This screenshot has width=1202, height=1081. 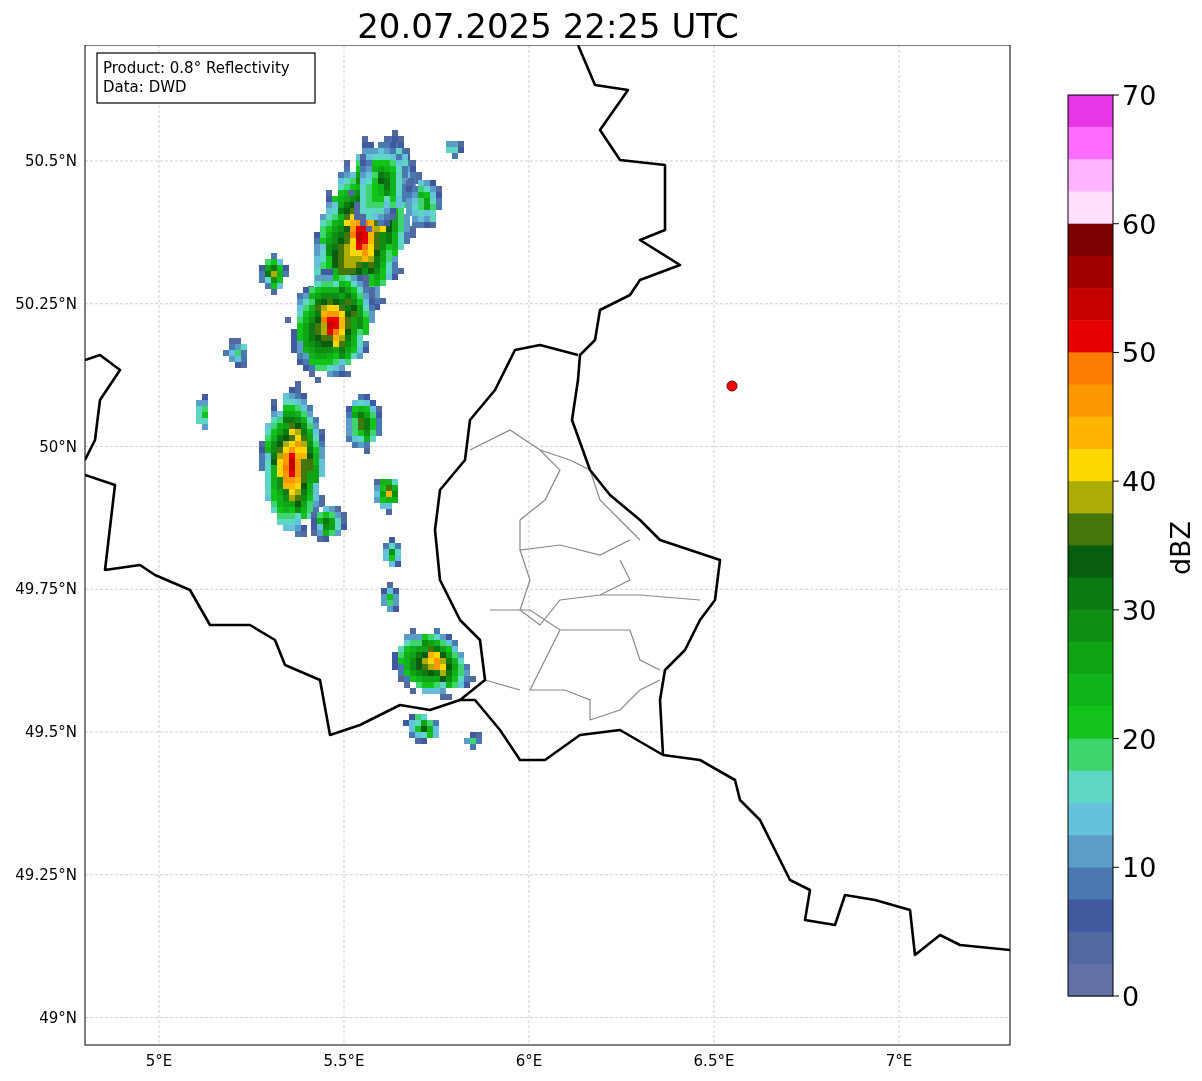 What do you see at coordinates (1131, 996) in the screenshot?
I see `colorbar-tick-label: 0` at bounding box center [1131, 996].